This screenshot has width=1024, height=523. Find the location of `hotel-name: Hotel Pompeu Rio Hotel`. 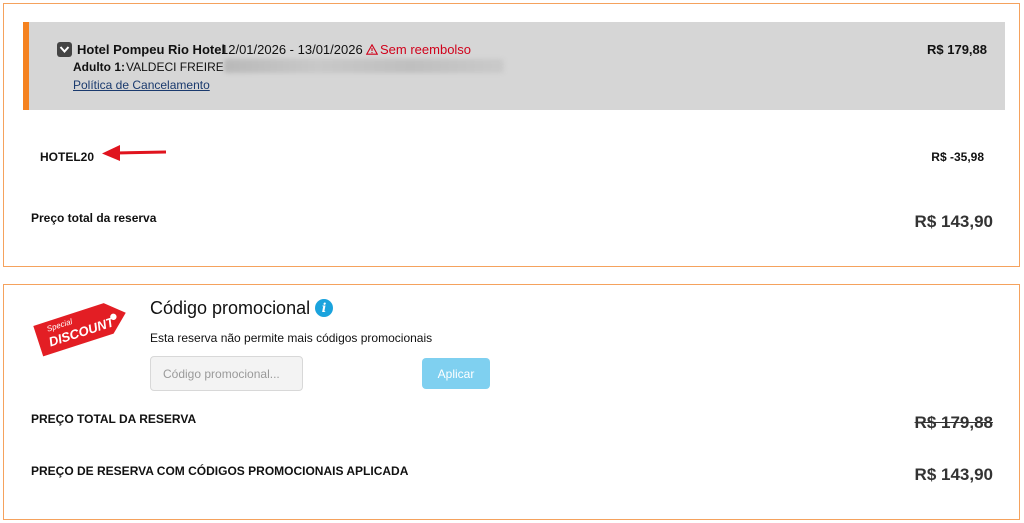

hotel-name: Hotel Pompeu Rio Hotel is located at coordinates (151, 49).